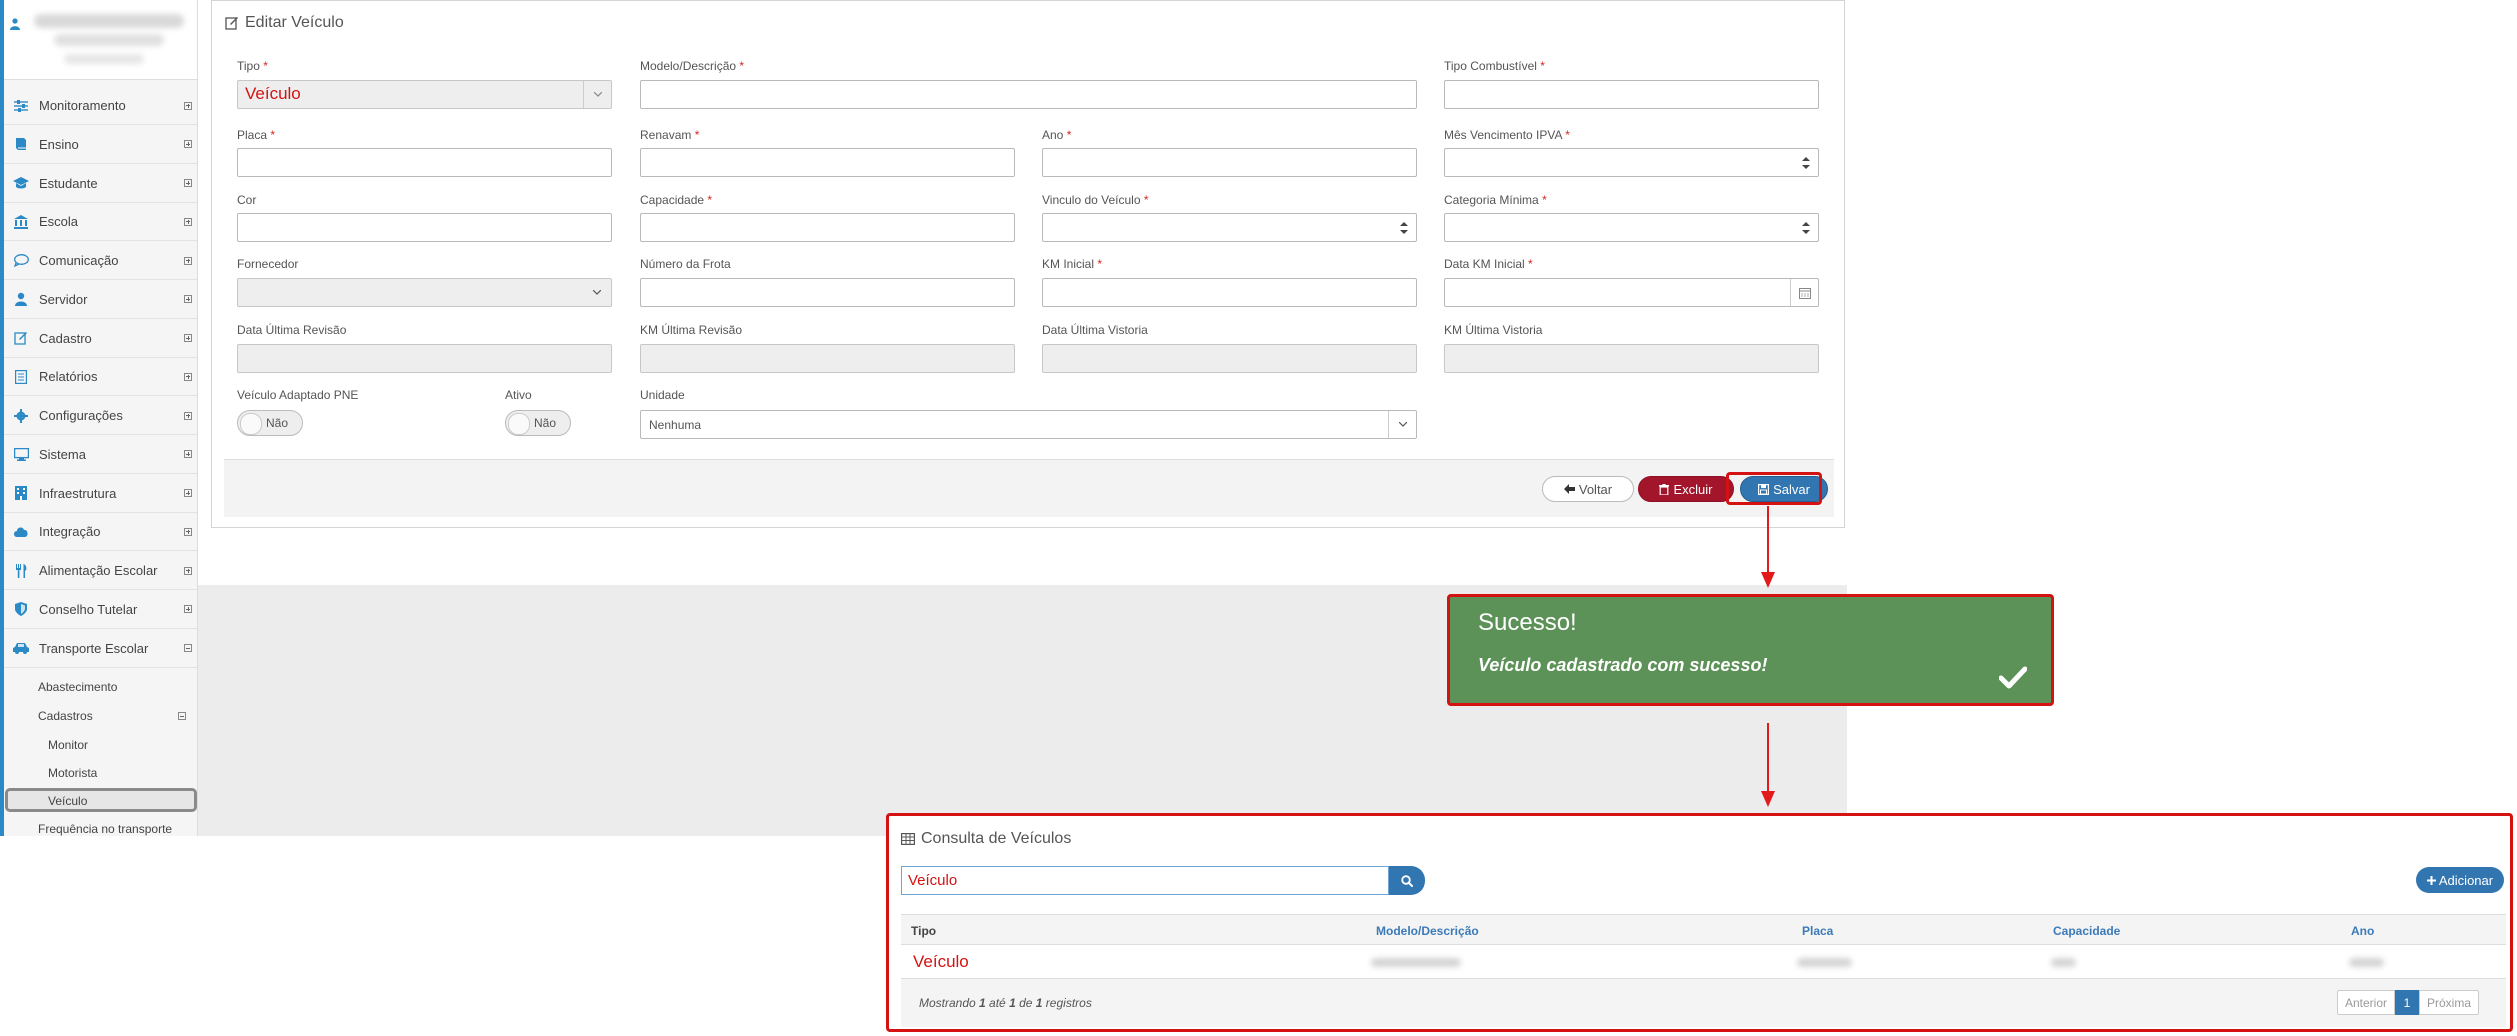  Describe the element at coordinates (72, 773) in the screenshot. I see `sidebar-sub-motorista: Motorista` at that location.